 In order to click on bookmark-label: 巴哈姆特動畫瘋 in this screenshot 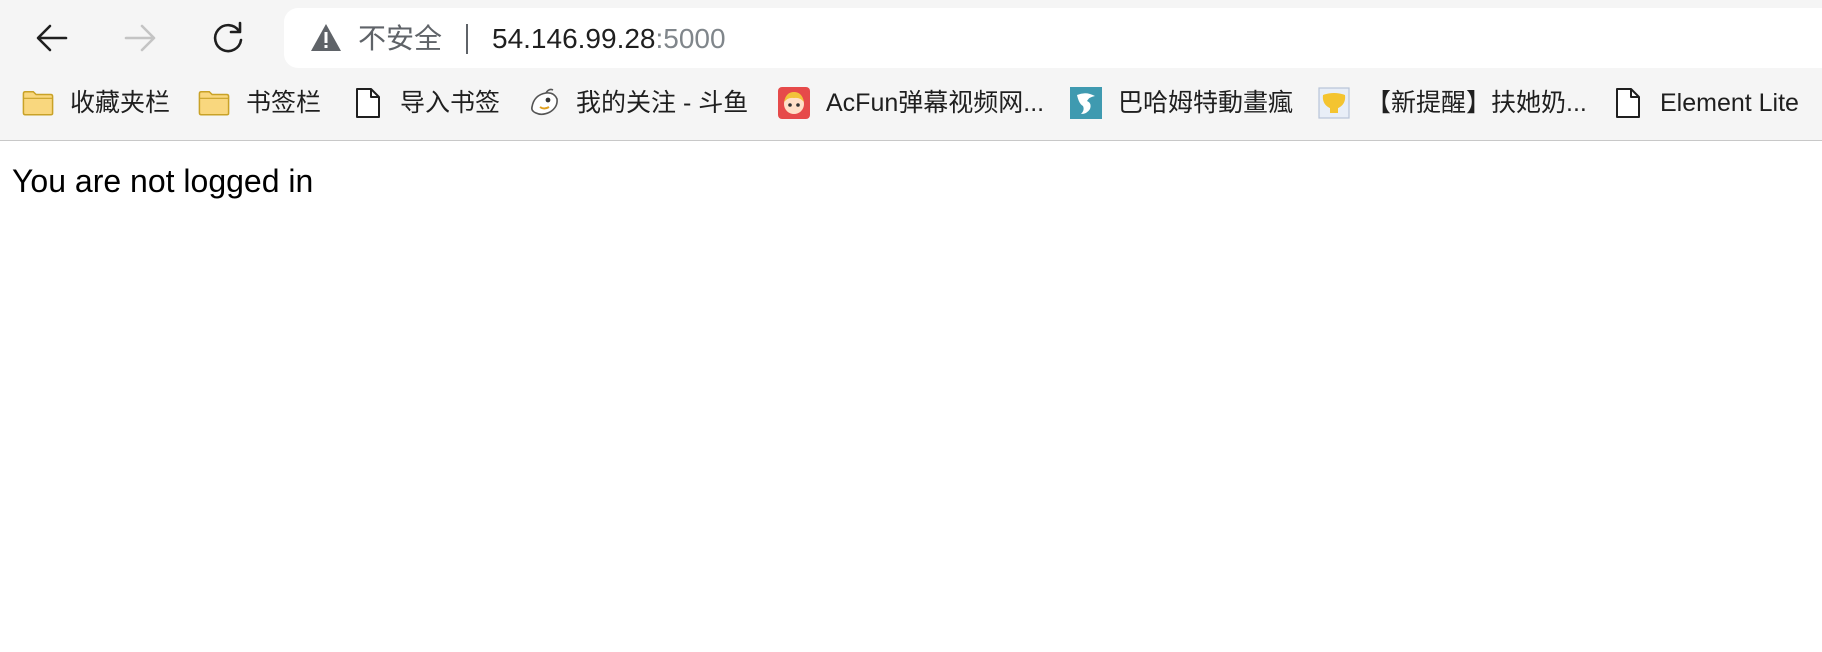, I will do `click(1206, 103)`.